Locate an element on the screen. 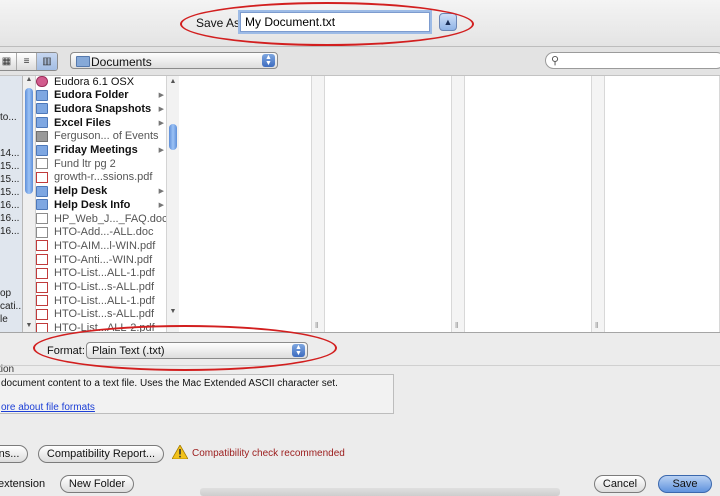 Image resolution: width=720 pixels, height=496 pixels. file-list-item: Eudora Snapshots ▶ is located at coordinates (100, 108).